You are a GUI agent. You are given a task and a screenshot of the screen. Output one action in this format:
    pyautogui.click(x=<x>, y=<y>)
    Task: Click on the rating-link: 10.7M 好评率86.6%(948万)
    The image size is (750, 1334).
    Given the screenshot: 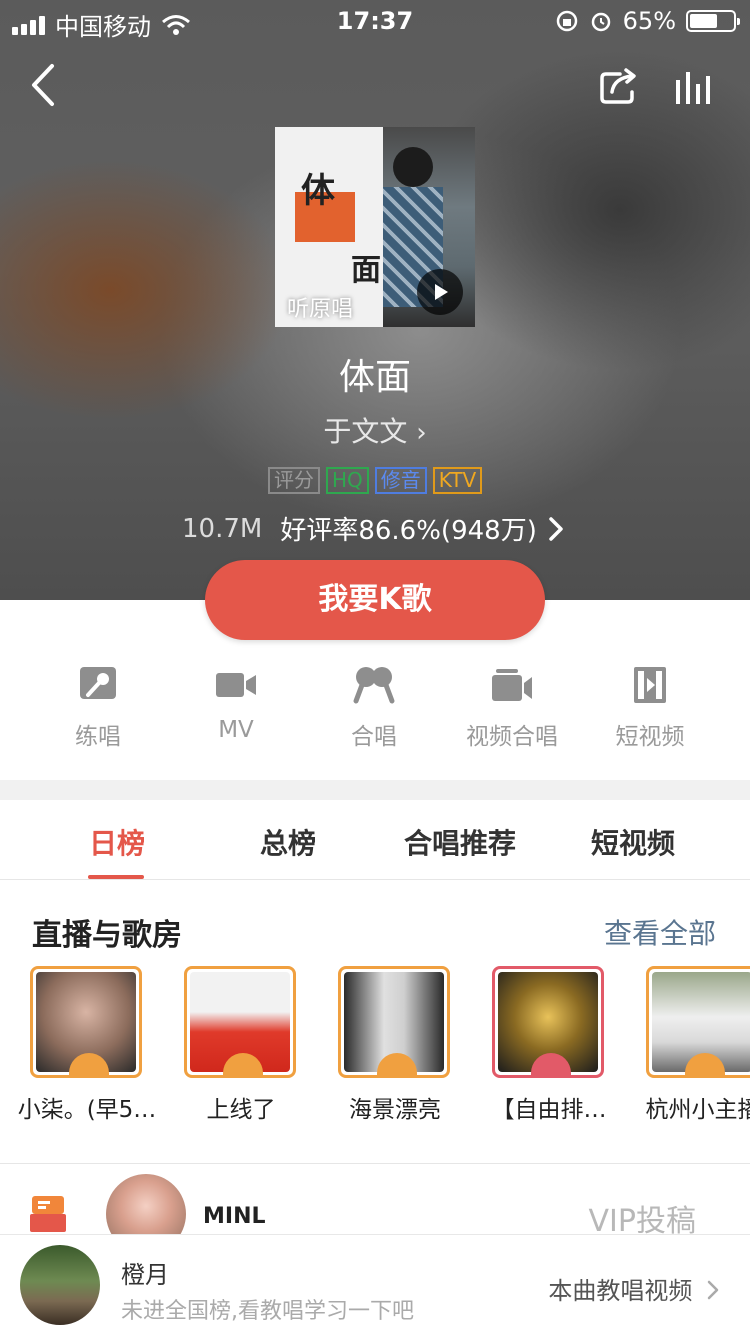 What is the action you would take?
    pyautogui.click(x=374, y=528)
    